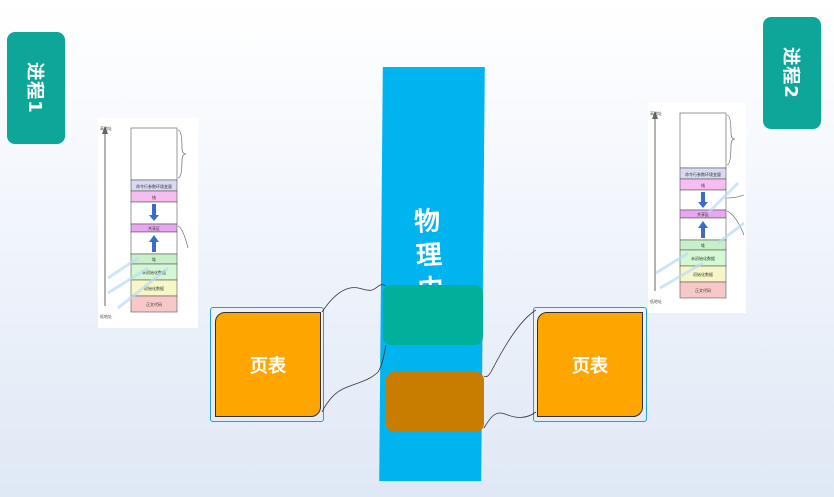 This screenshot has height=497, width=834. I want to click on wire-pt2-brown, so click(510, 420).